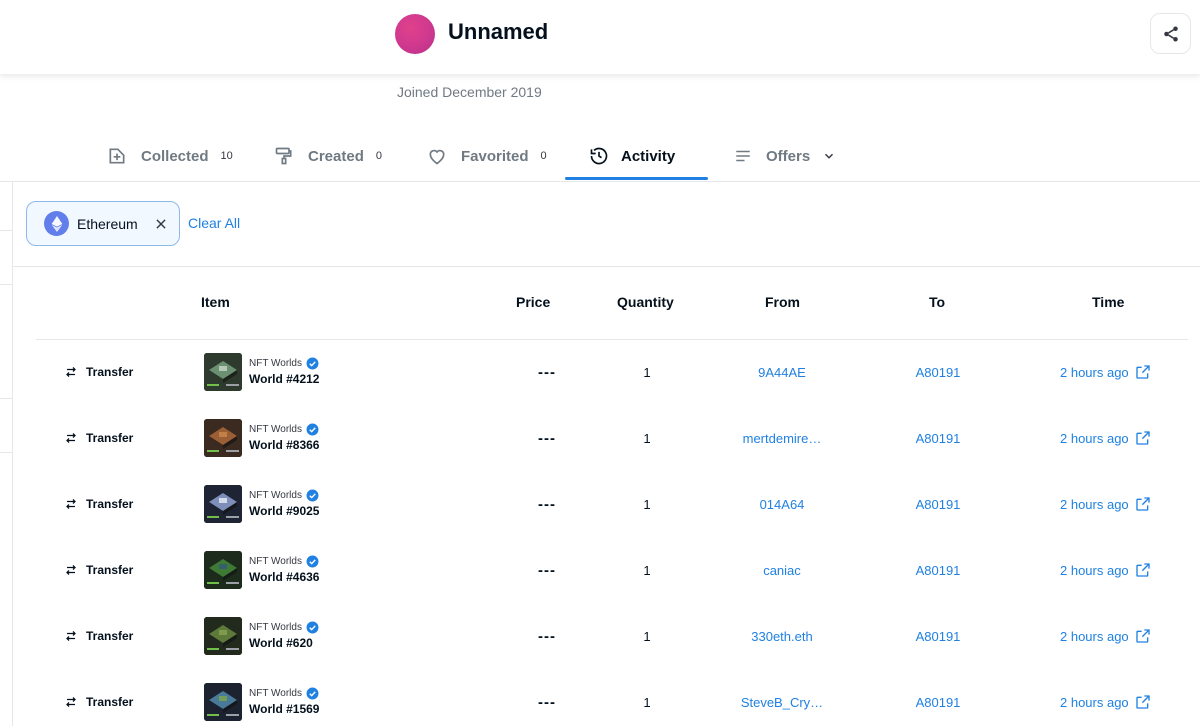  I want to click on filter-chip-ethereum: Ethereum, so click(103, 223).